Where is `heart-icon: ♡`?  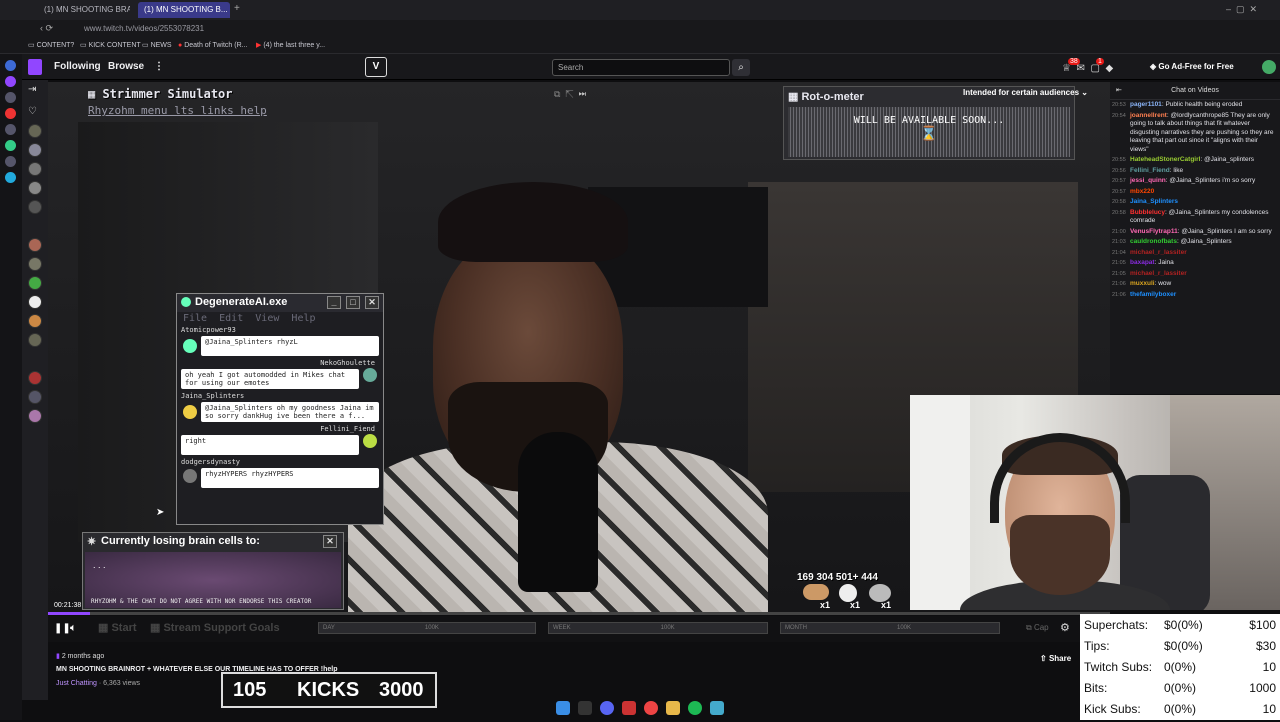
heart-icon: ♡ is located at coordinates (32, 111).